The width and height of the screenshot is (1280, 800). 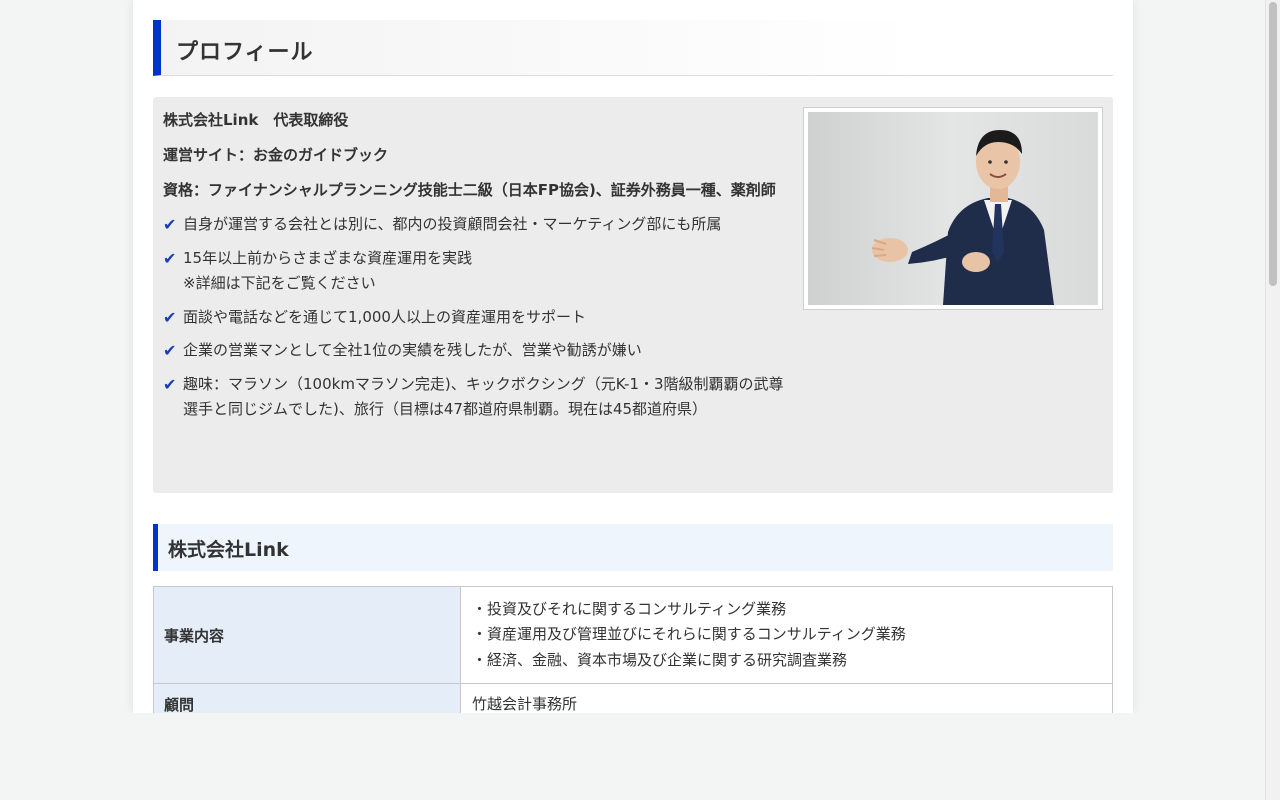 What do you see at coordinates (1273, 144) in the screenshot?
I see `scrollbar-thumb` at bounding box center [1273, 144].